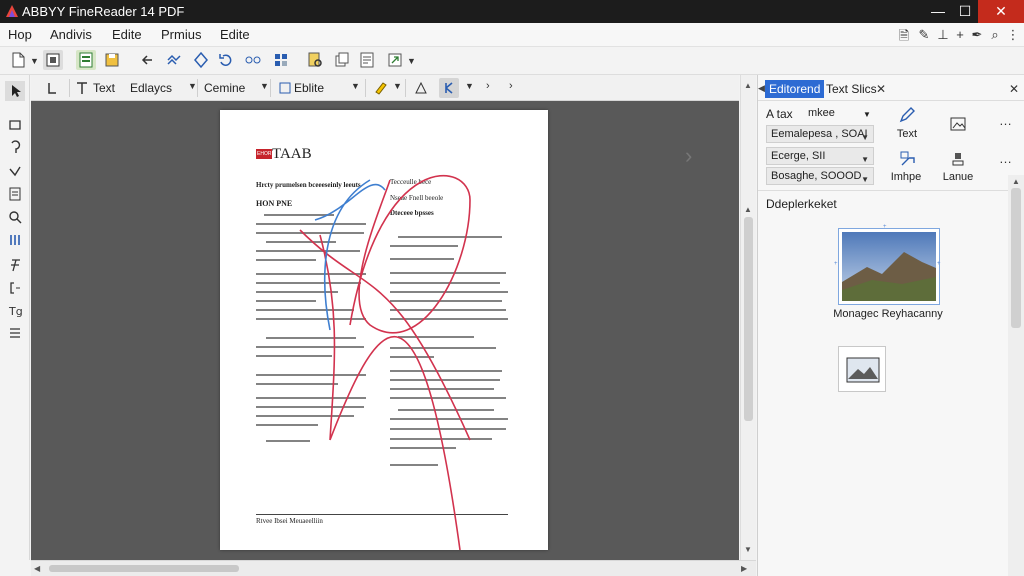 This screenshot has width=1024, height=576. What do you see at coordinates (977, 35) in the screenshot?
I see `pen-icon: ✒` at bounding box center [977, 35].